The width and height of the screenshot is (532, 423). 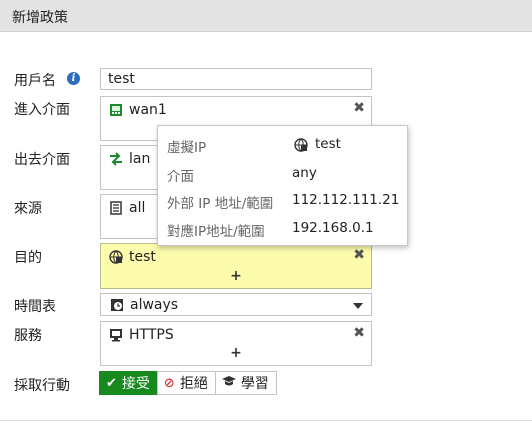 I want to click on incoming-interface-label: 進入介面, so click(x=42, y=110).